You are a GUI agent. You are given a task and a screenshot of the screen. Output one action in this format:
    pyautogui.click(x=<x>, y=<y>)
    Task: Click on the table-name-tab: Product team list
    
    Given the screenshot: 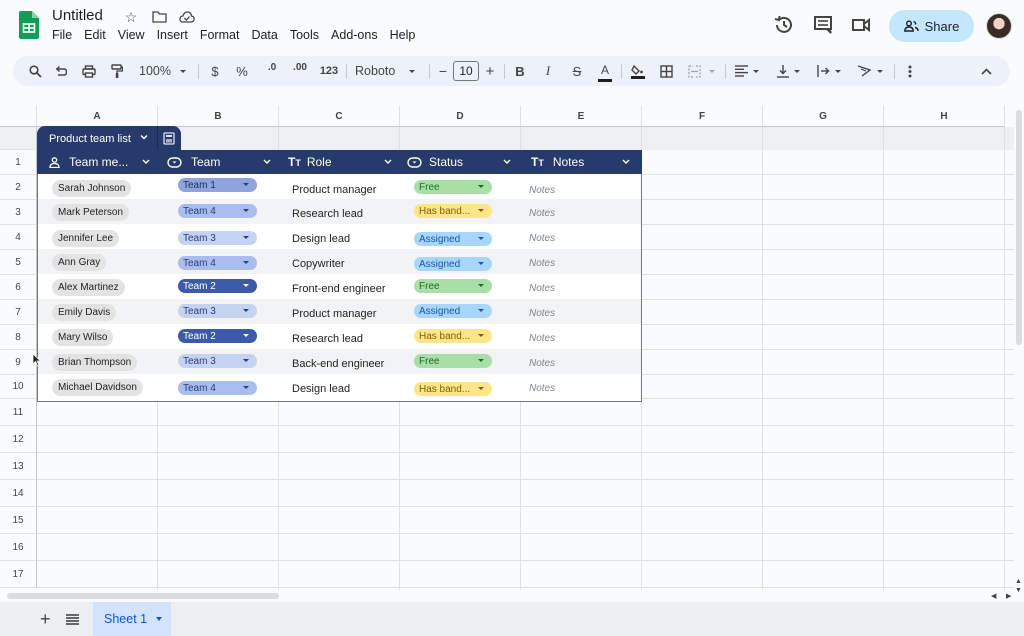 What is the action you would take?
    pyautogui.click(x=109, y=138)
    